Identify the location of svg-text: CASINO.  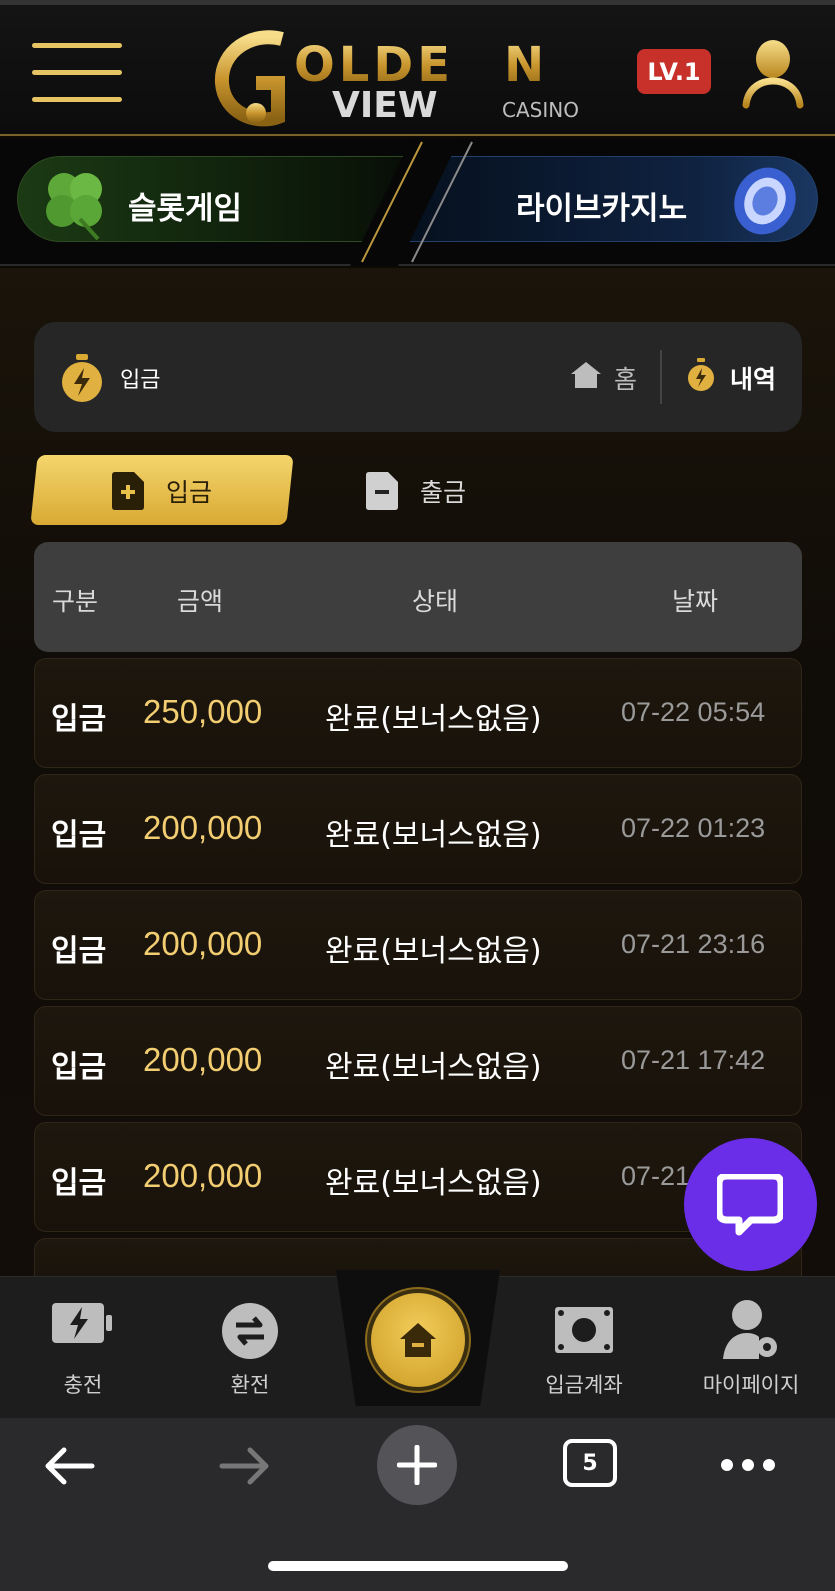
(540, 110).